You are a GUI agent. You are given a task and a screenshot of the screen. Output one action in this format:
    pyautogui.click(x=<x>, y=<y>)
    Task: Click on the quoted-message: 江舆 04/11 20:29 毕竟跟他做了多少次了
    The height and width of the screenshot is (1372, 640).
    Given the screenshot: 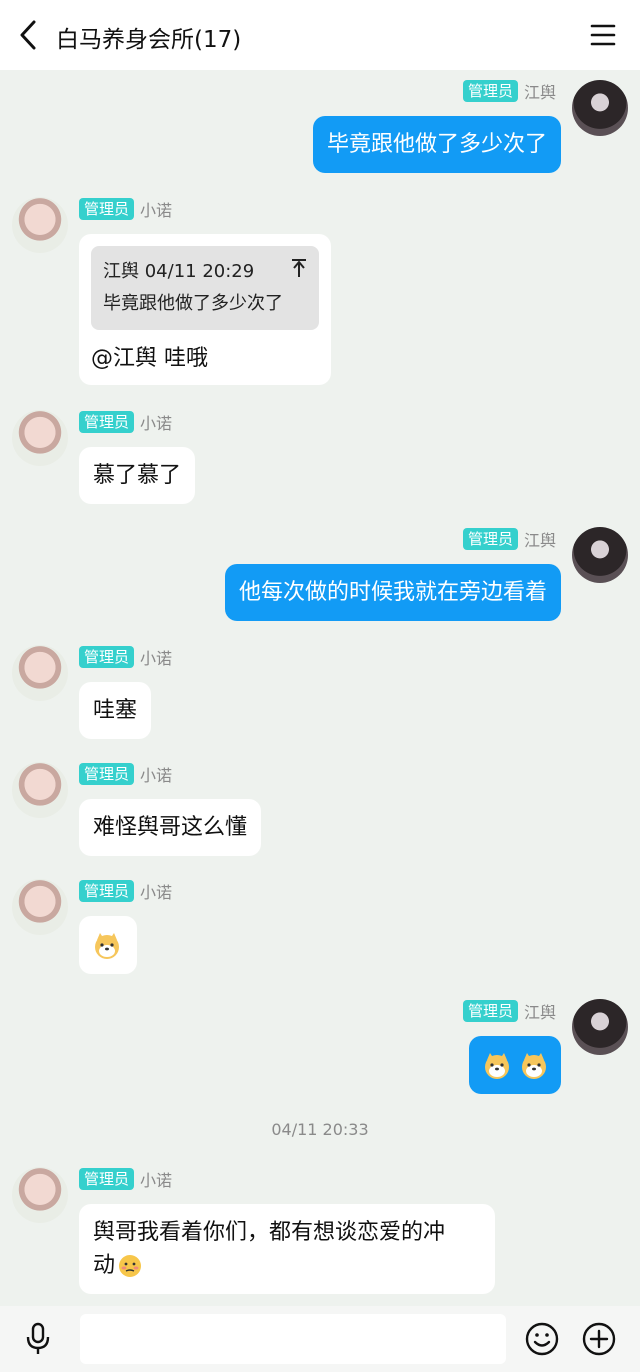 What is the action you would take?
    pyautogui.click(x=205, y=288)
    